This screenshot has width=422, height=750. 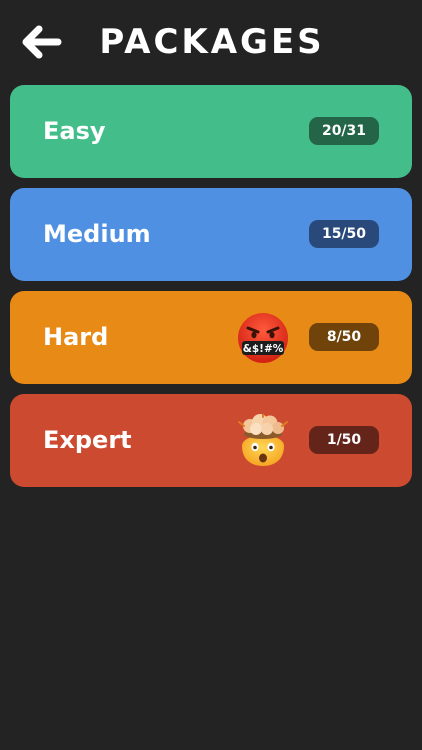 What do you see at coordinates (76, 337) in the screenshot?
I see `package-label: Hard` at bounding box center [76, 337].